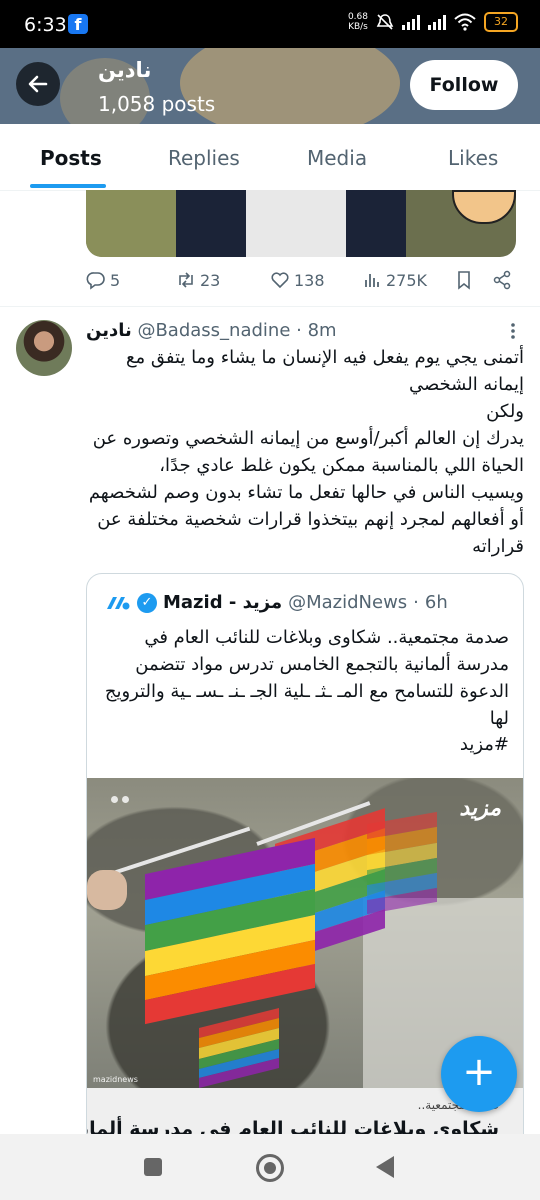 This screenshot has width=540, height=1200. I want to click on previous-tweet-image, so click(301, 223).